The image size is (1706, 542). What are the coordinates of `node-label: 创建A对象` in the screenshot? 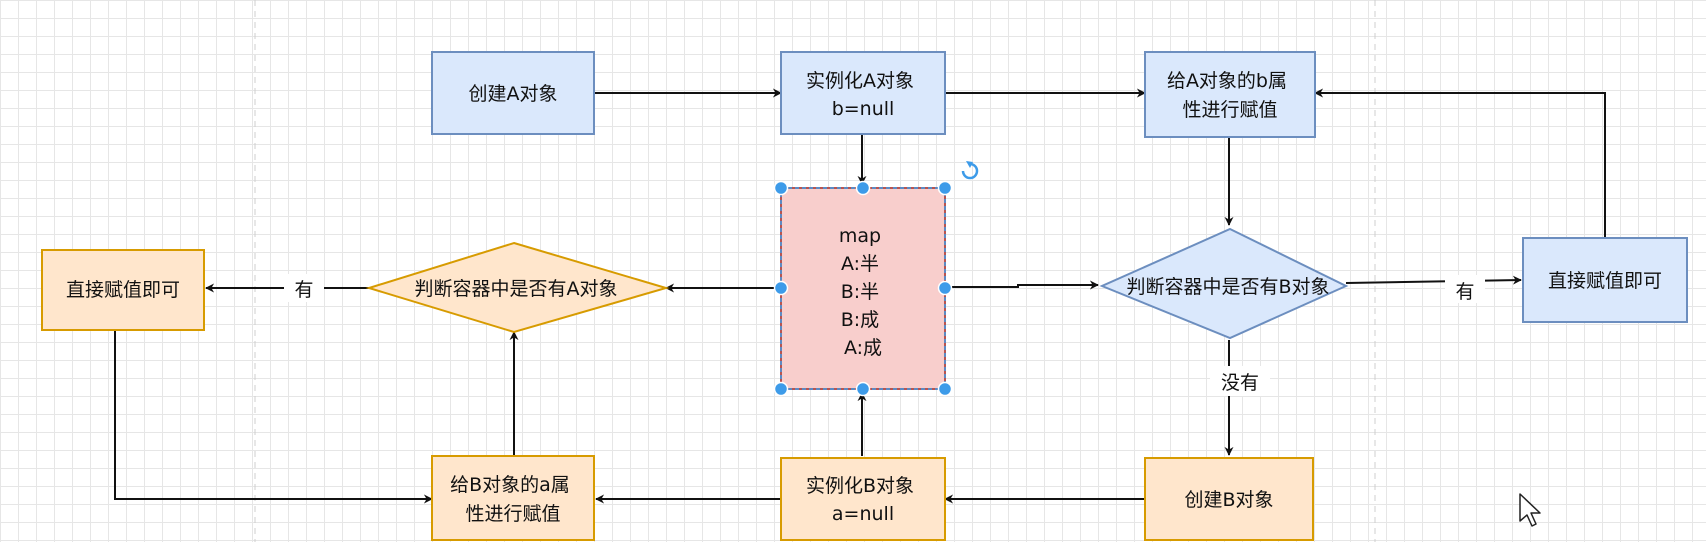 It's located at (513, 94).